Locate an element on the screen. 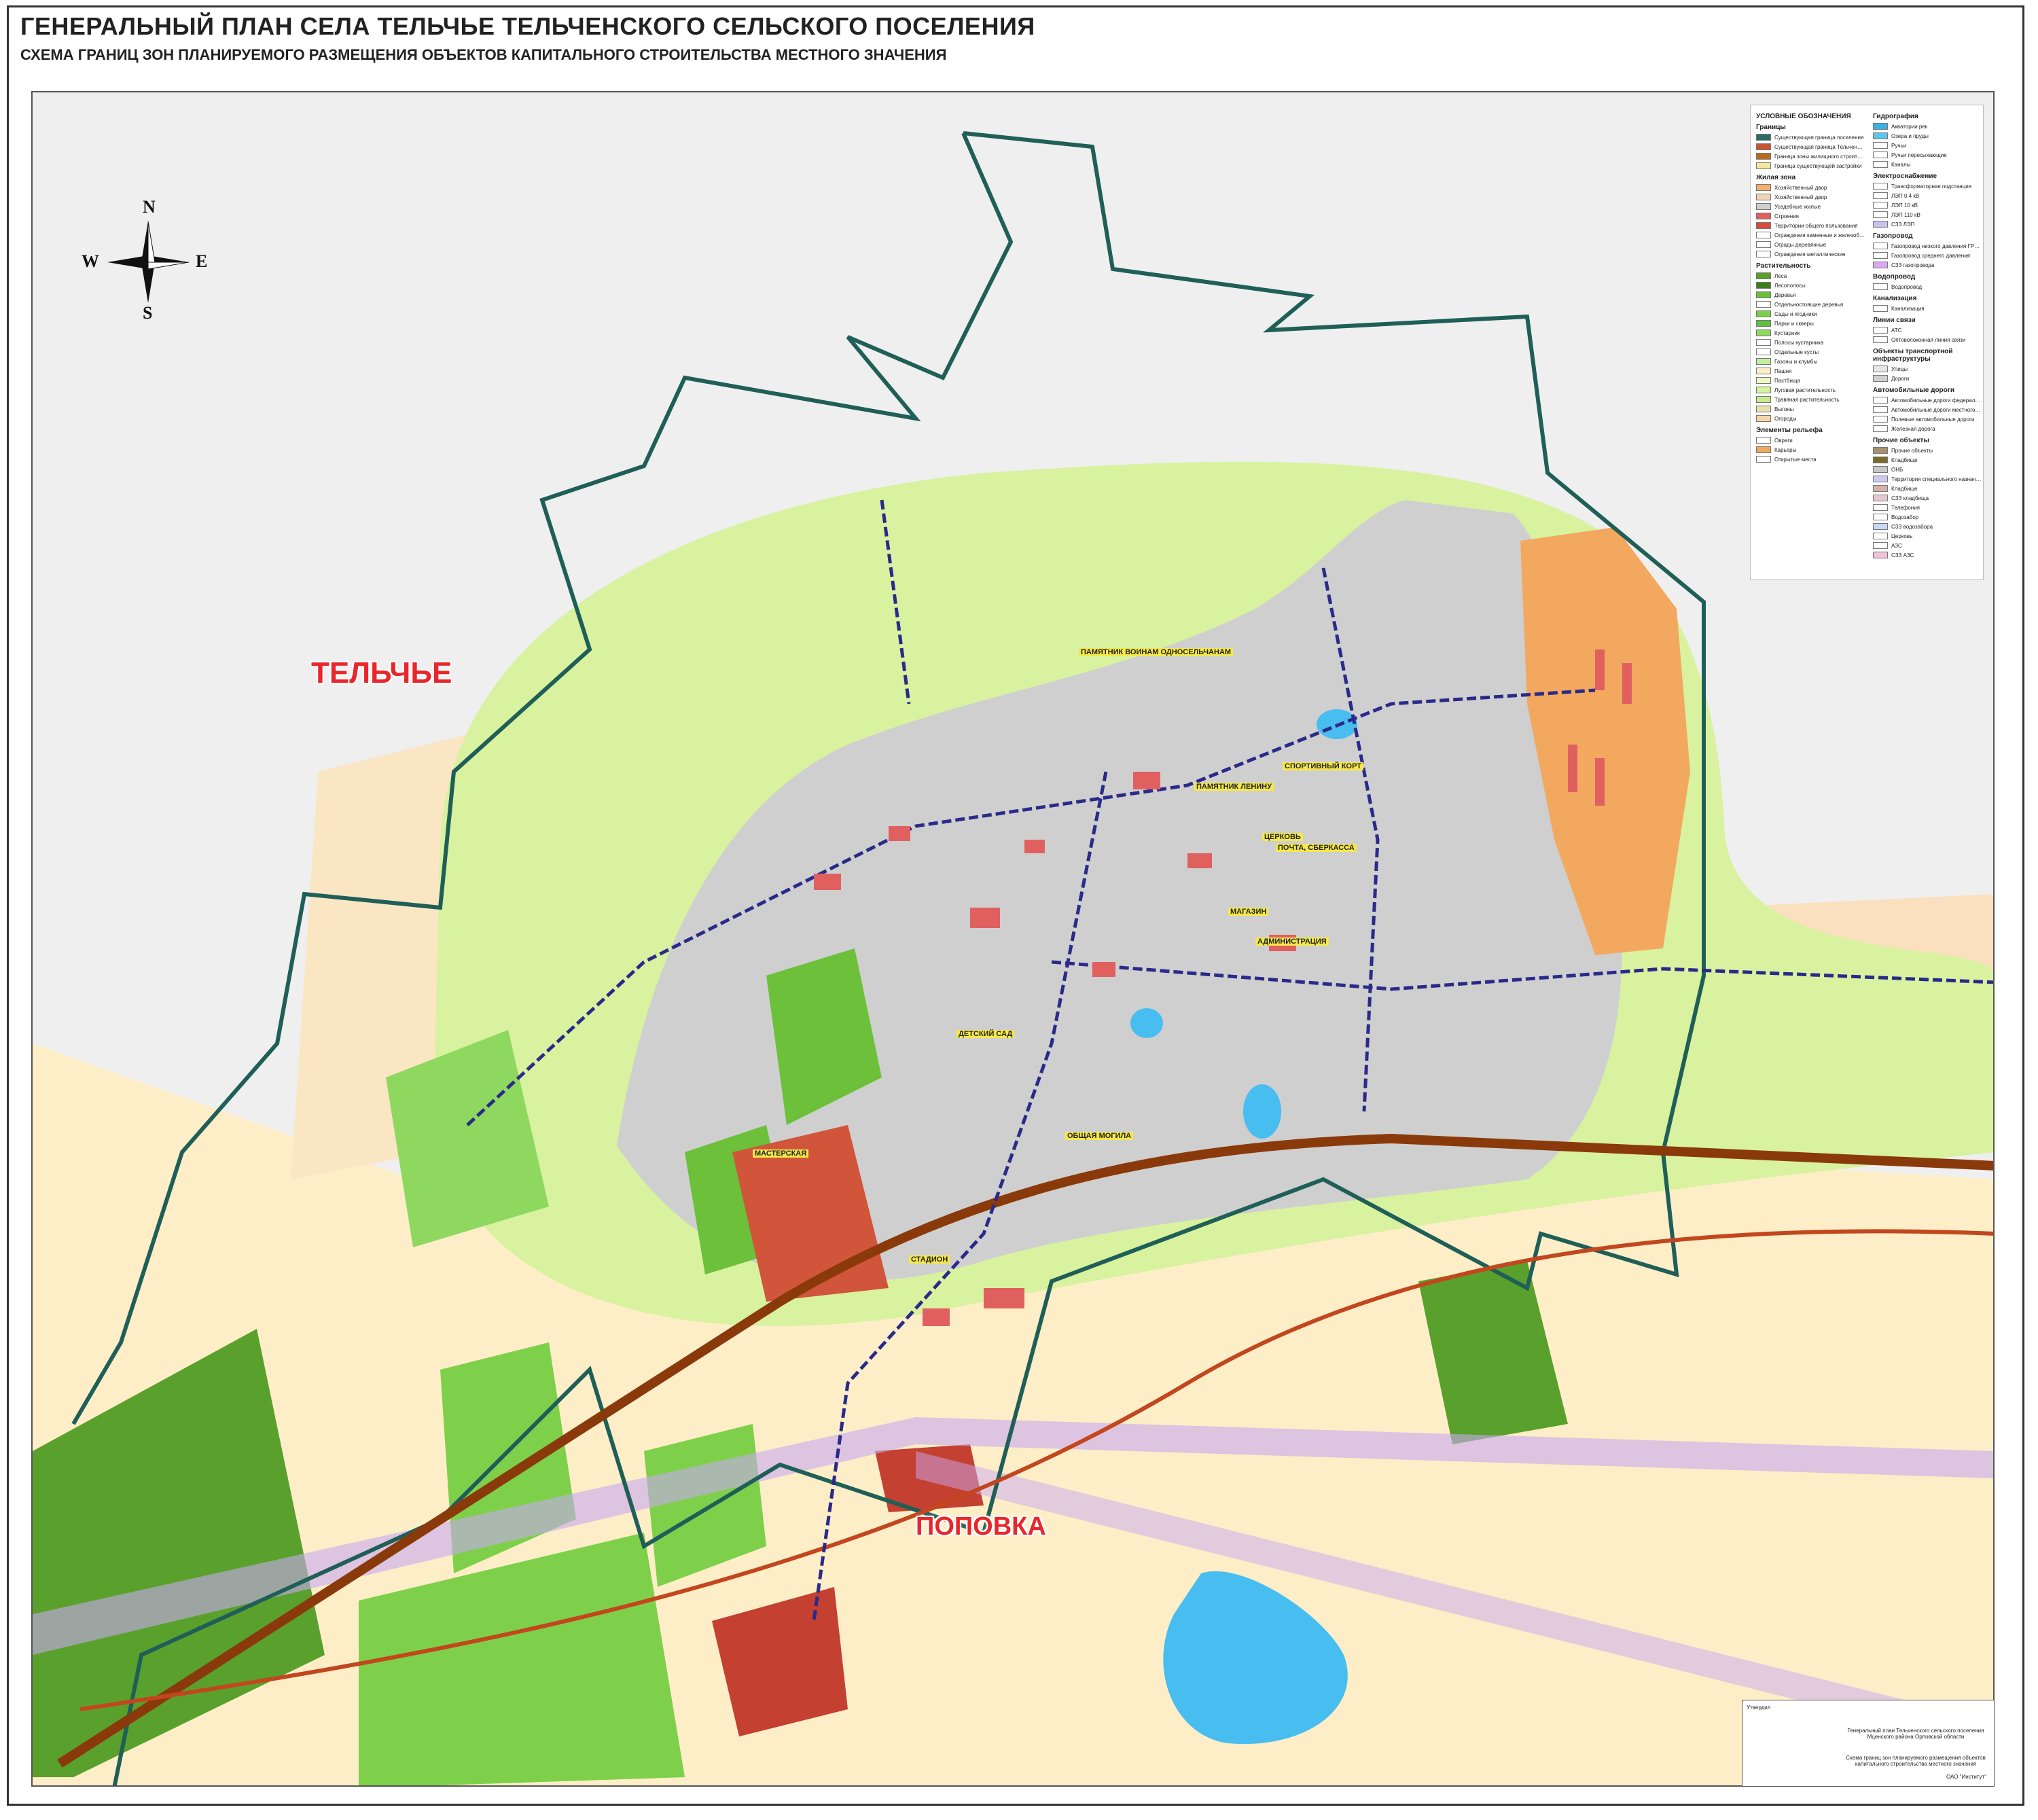 This screenshot has height=1820, width=2038. legend-label: Отдельностоящие деревья is located at coordinates (1809, 304).